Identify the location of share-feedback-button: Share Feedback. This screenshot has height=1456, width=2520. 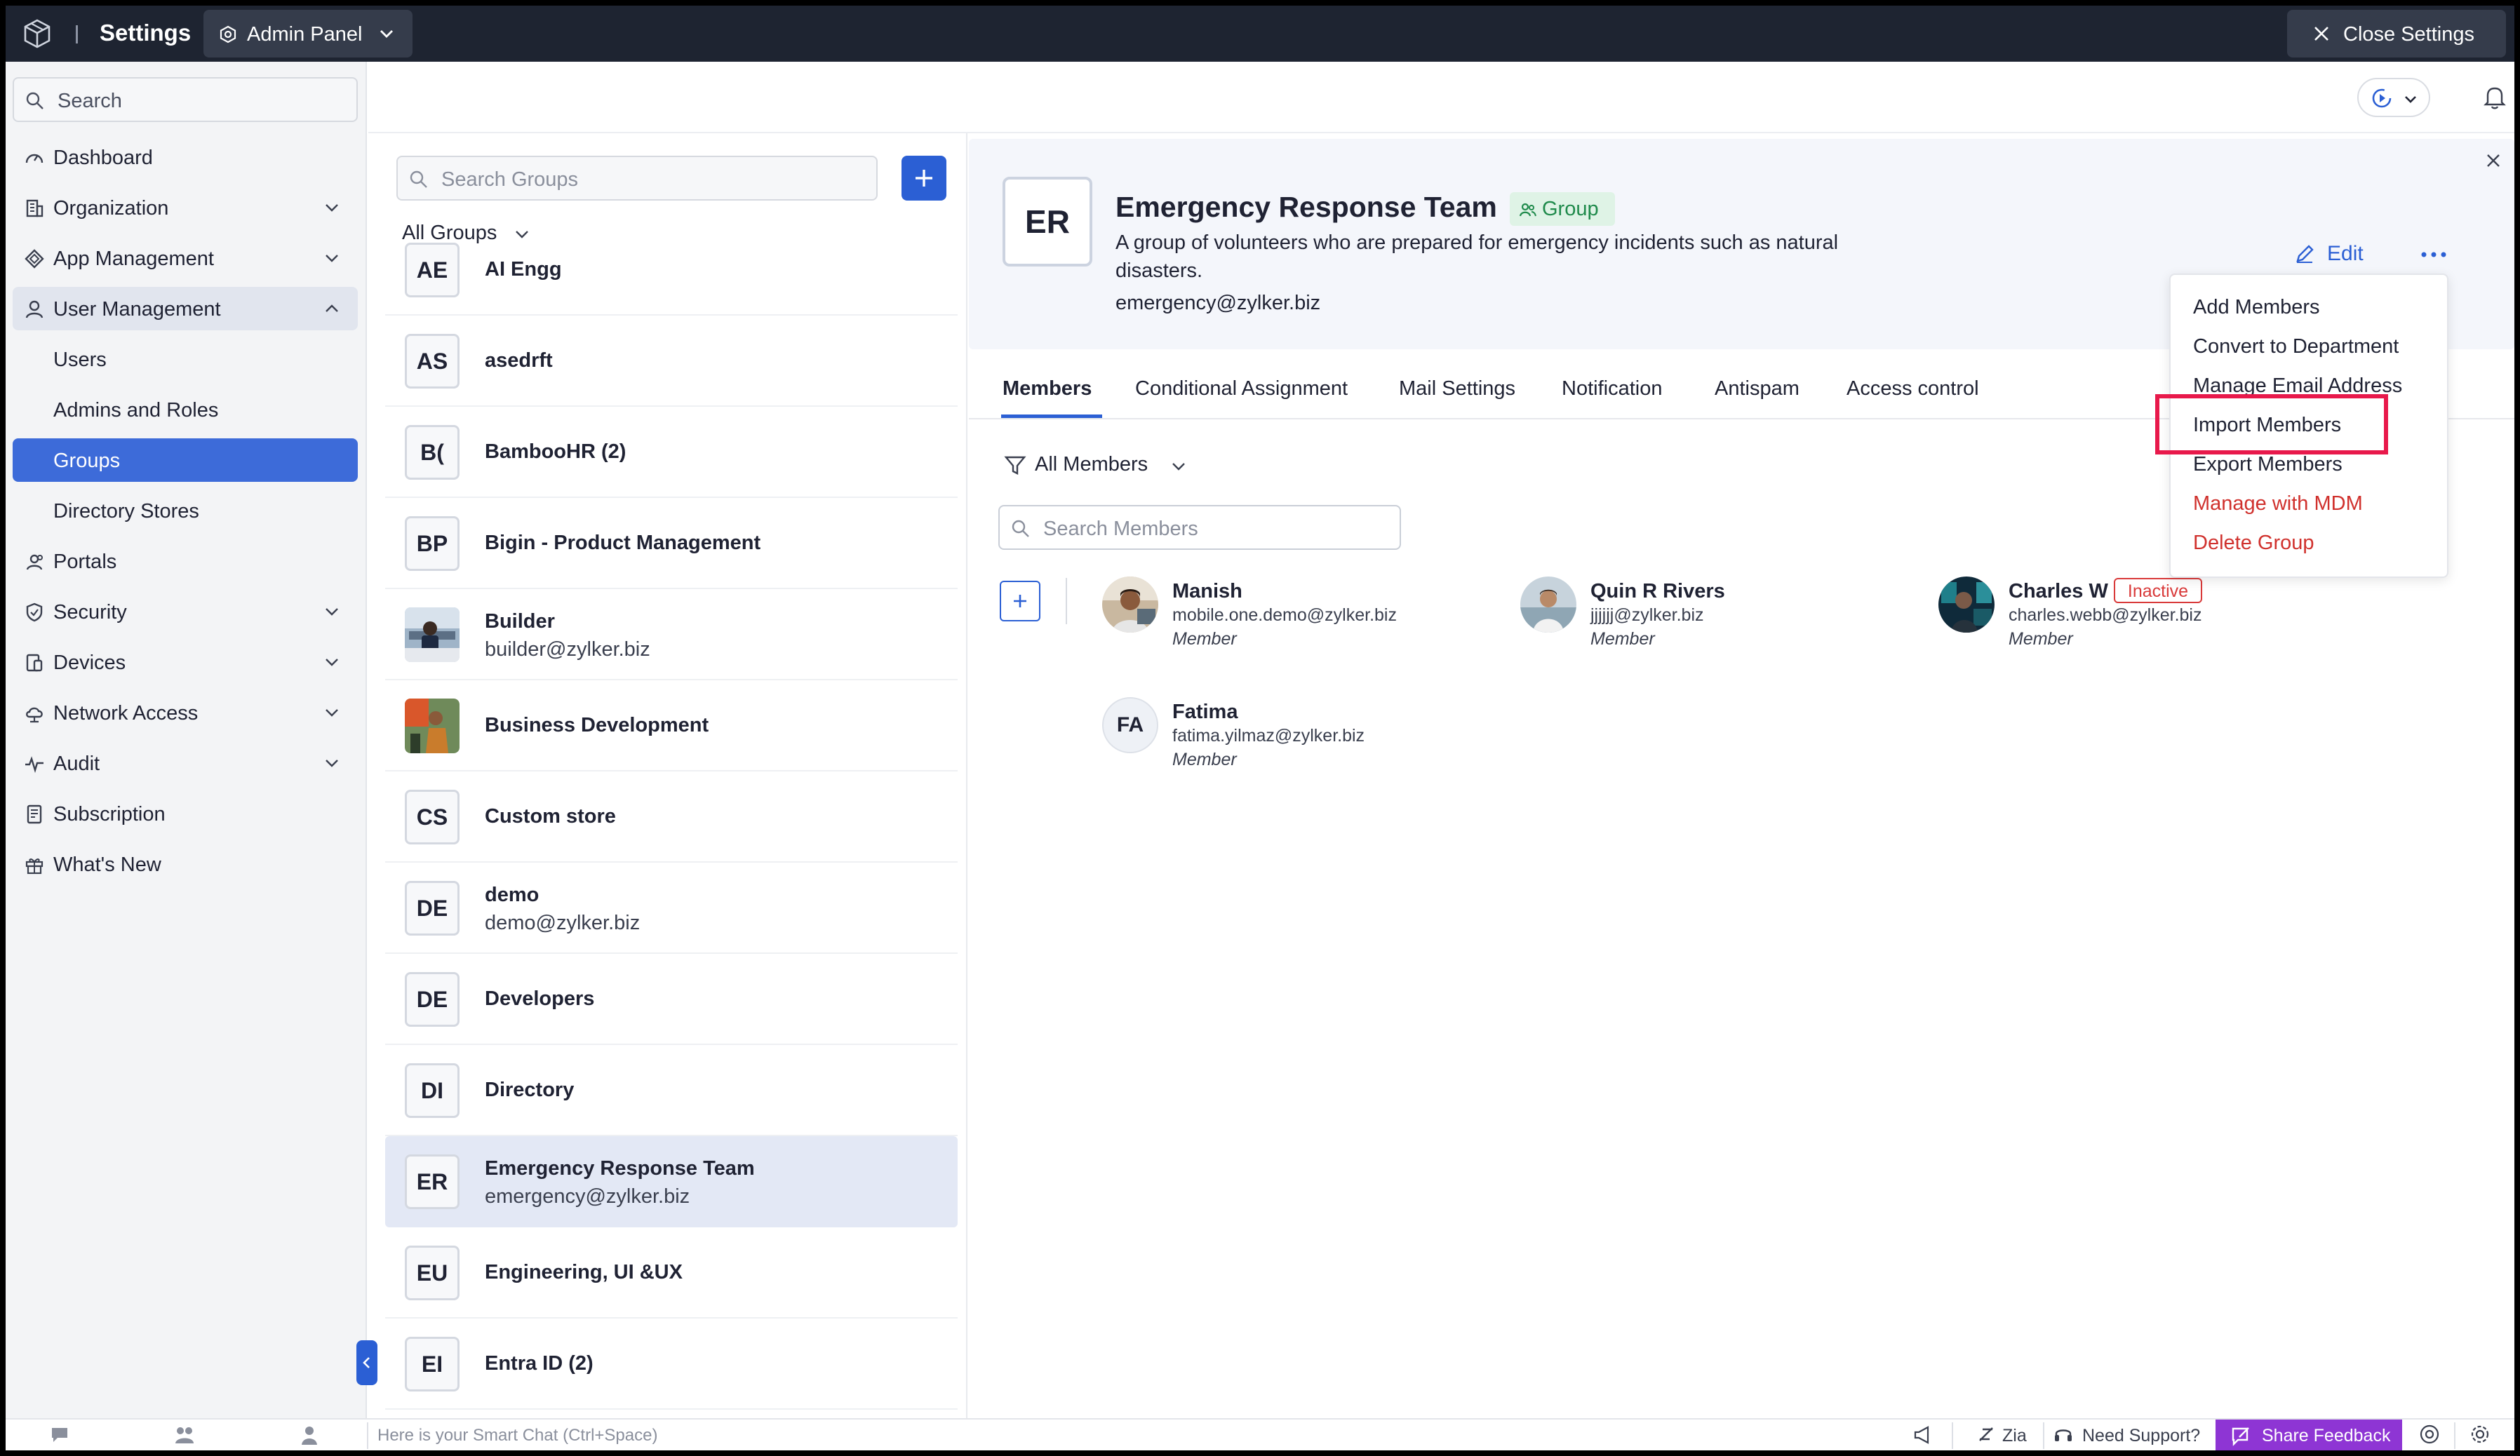
(2309, 1435).